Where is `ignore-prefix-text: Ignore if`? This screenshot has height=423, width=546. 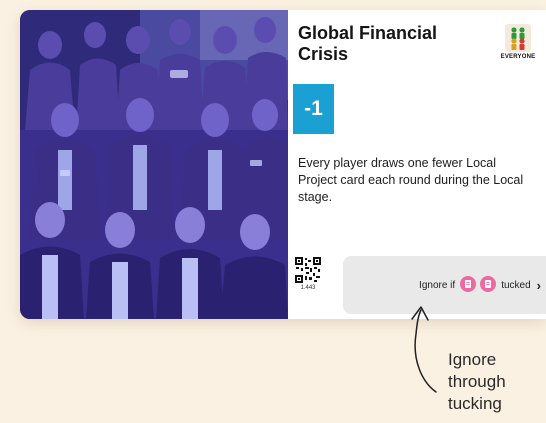
ignore-prefix-text: Ignore if is located at coordinates (437, 285).